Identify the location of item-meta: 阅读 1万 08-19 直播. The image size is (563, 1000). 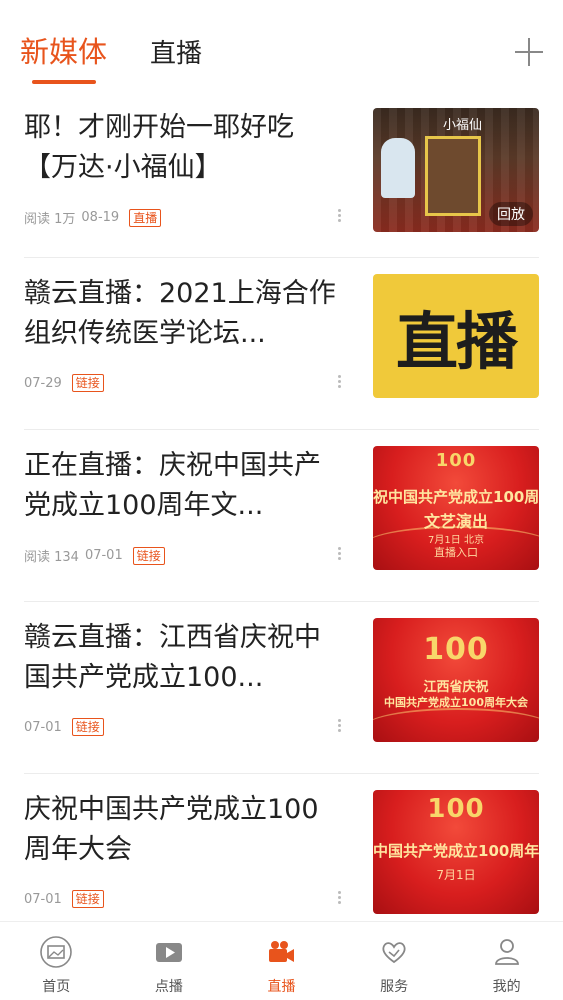
(93, 217).